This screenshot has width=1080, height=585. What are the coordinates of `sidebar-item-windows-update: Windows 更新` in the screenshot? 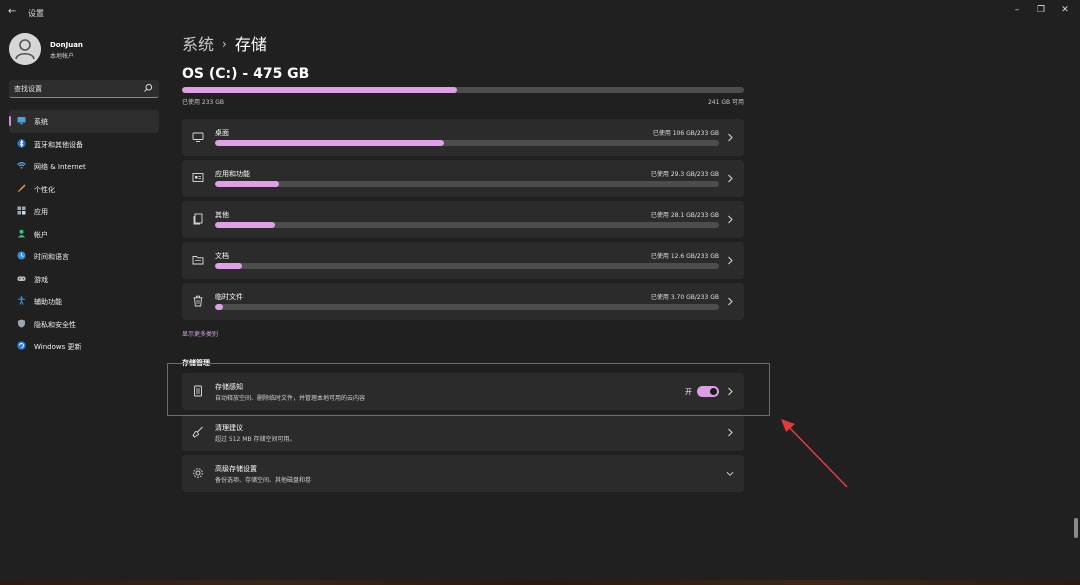 It's located at (84, 346).